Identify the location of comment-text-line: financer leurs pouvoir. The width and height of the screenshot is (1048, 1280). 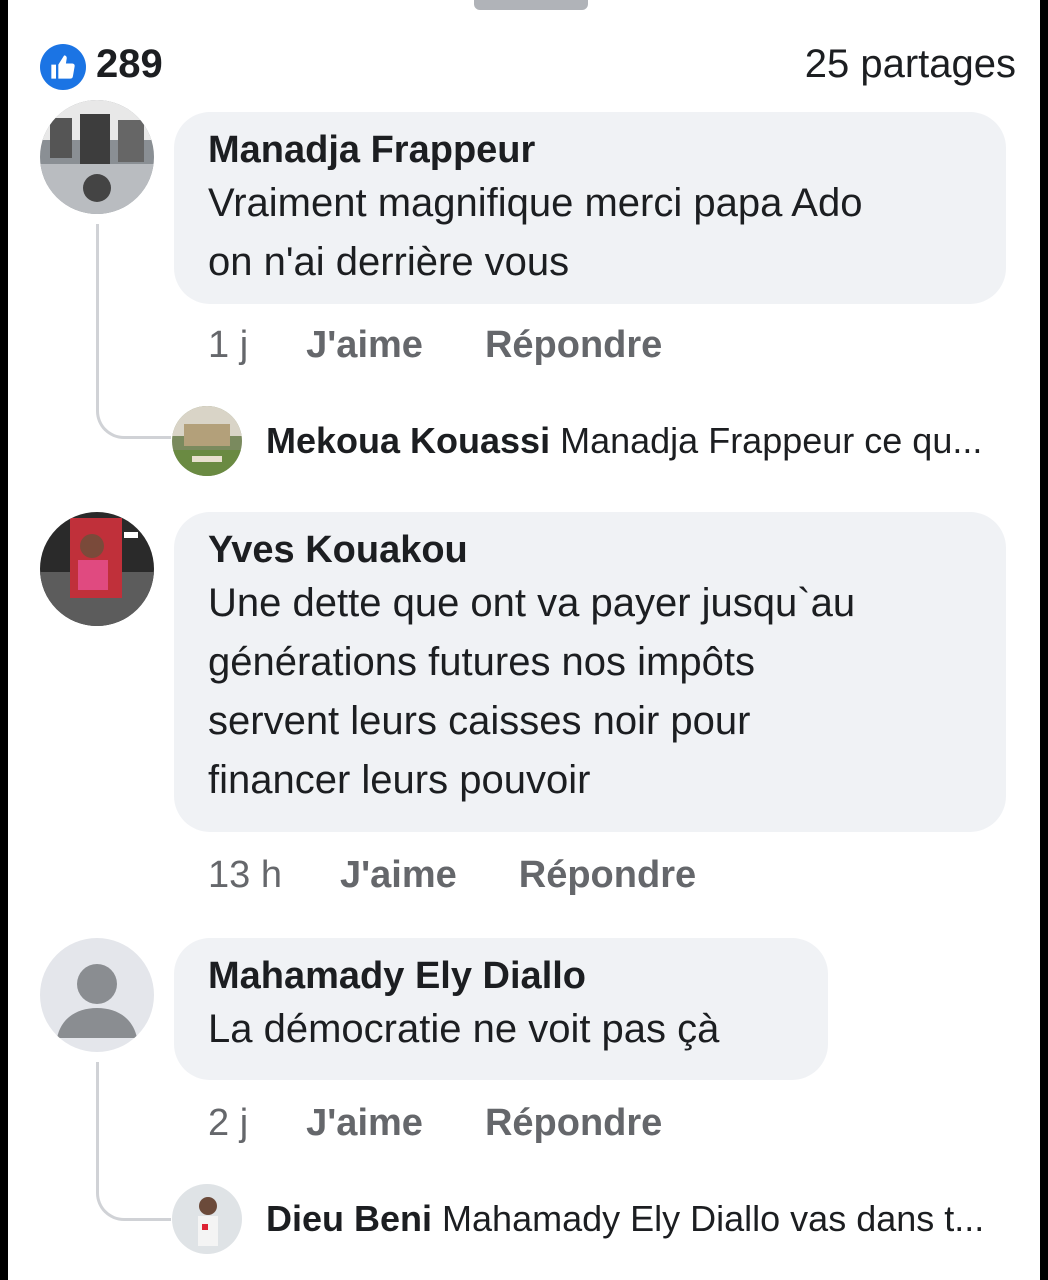
(399, 780).